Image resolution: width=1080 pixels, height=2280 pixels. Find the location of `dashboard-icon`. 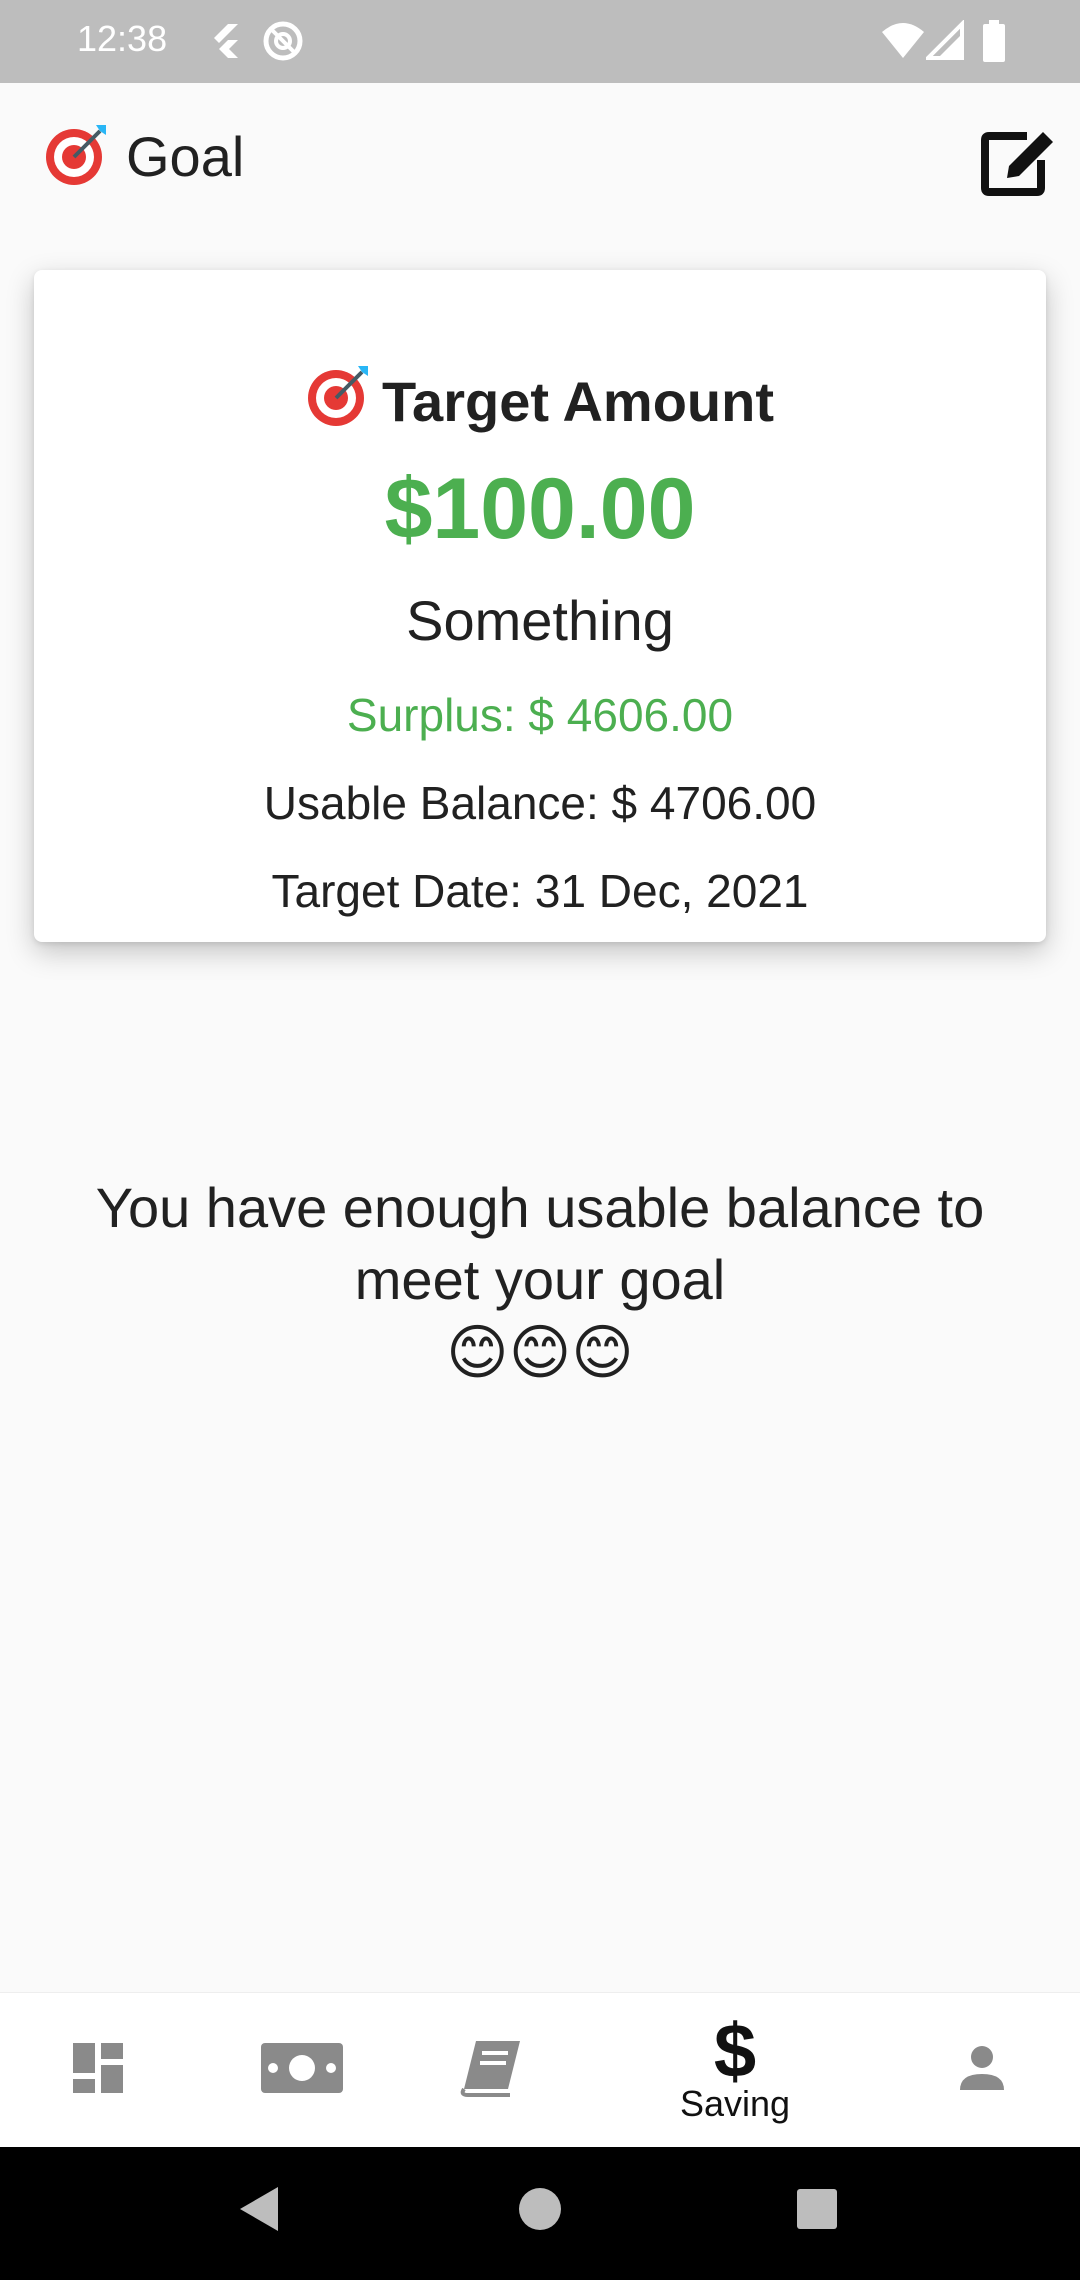

dashboard-icon is located at coordinates (98, 2070).